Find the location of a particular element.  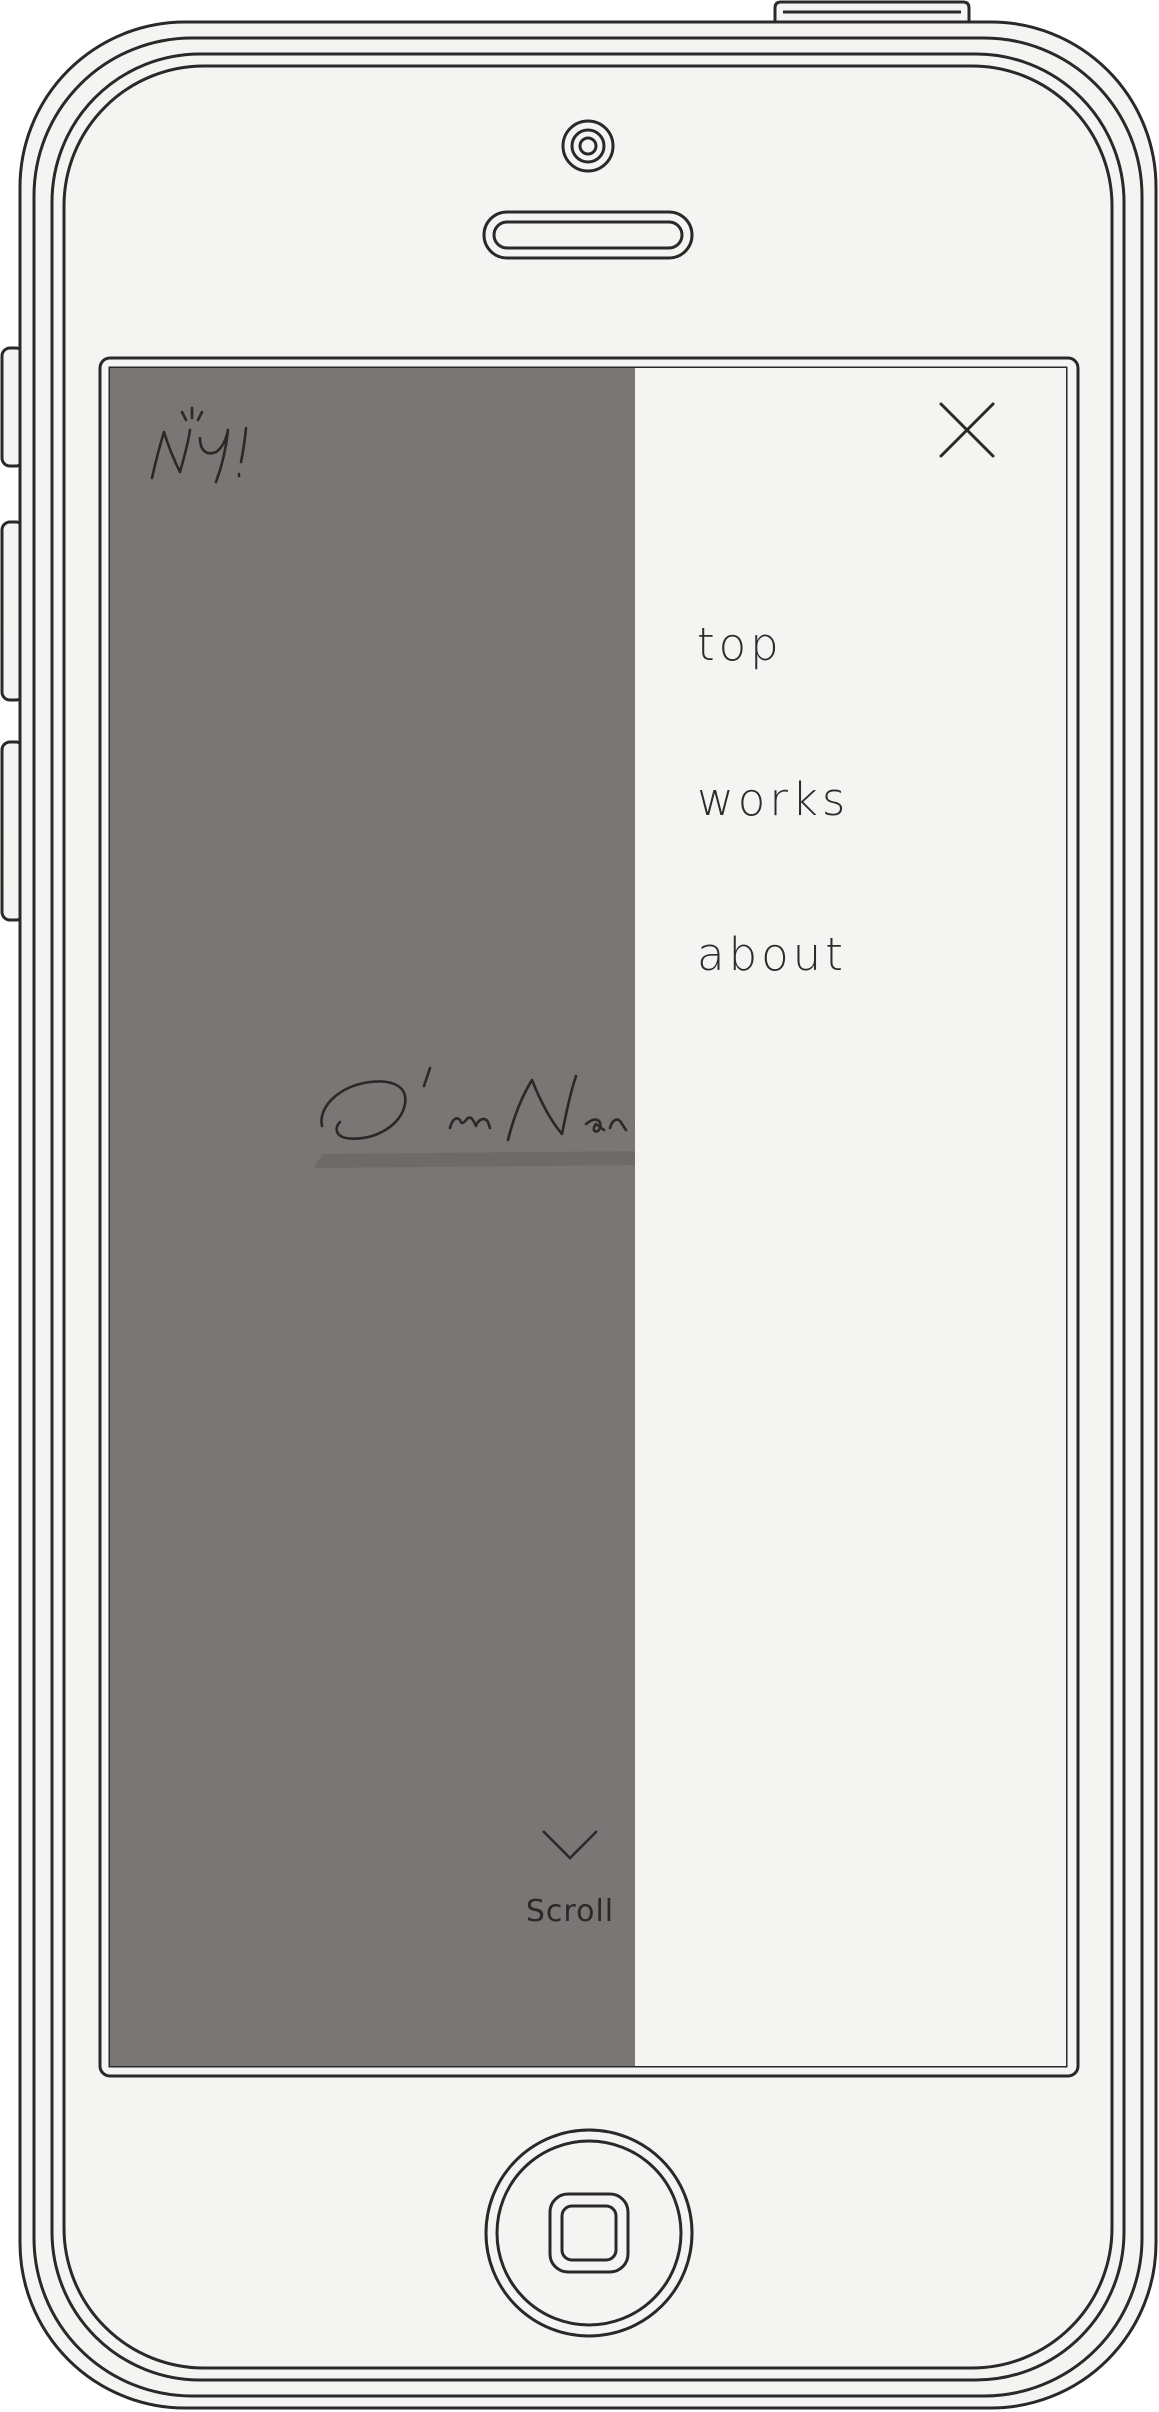

home-button-icon is located at coordinates (589, 2233).